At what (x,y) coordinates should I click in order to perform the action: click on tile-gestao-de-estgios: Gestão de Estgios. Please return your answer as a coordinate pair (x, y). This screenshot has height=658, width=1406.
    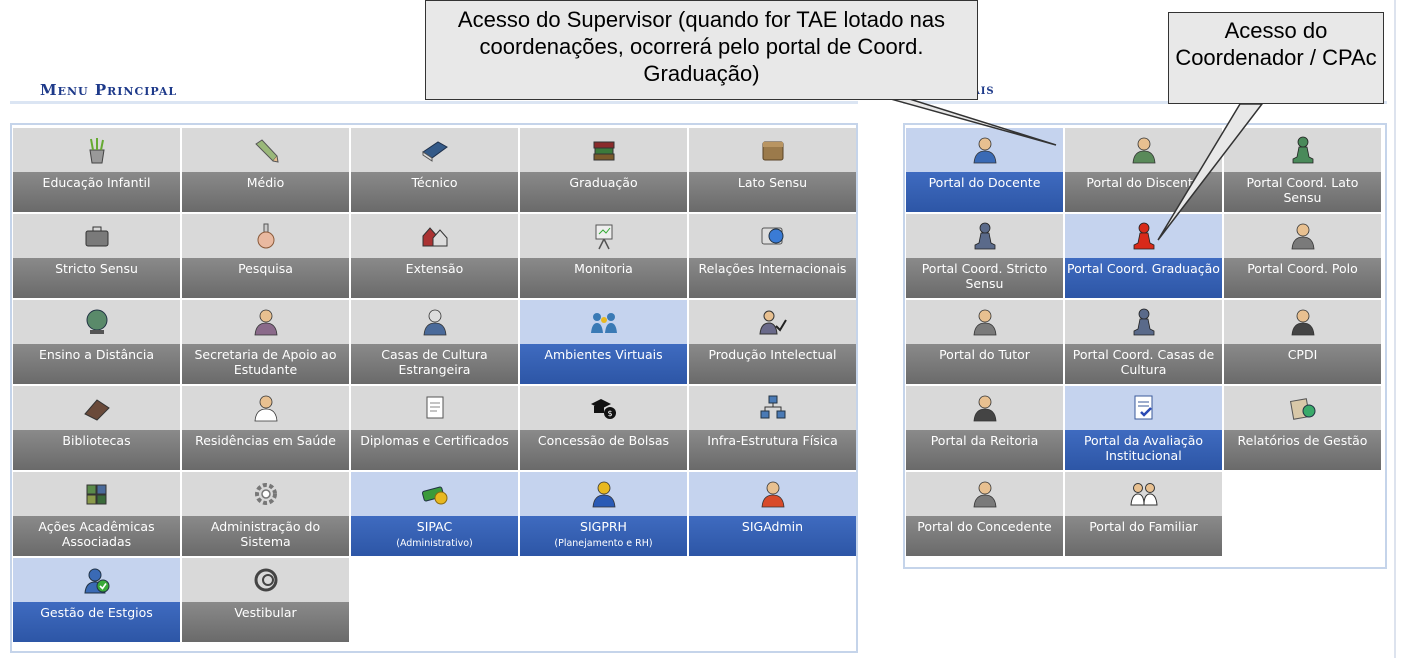
    Looking at the image, I should click on (96, 600).